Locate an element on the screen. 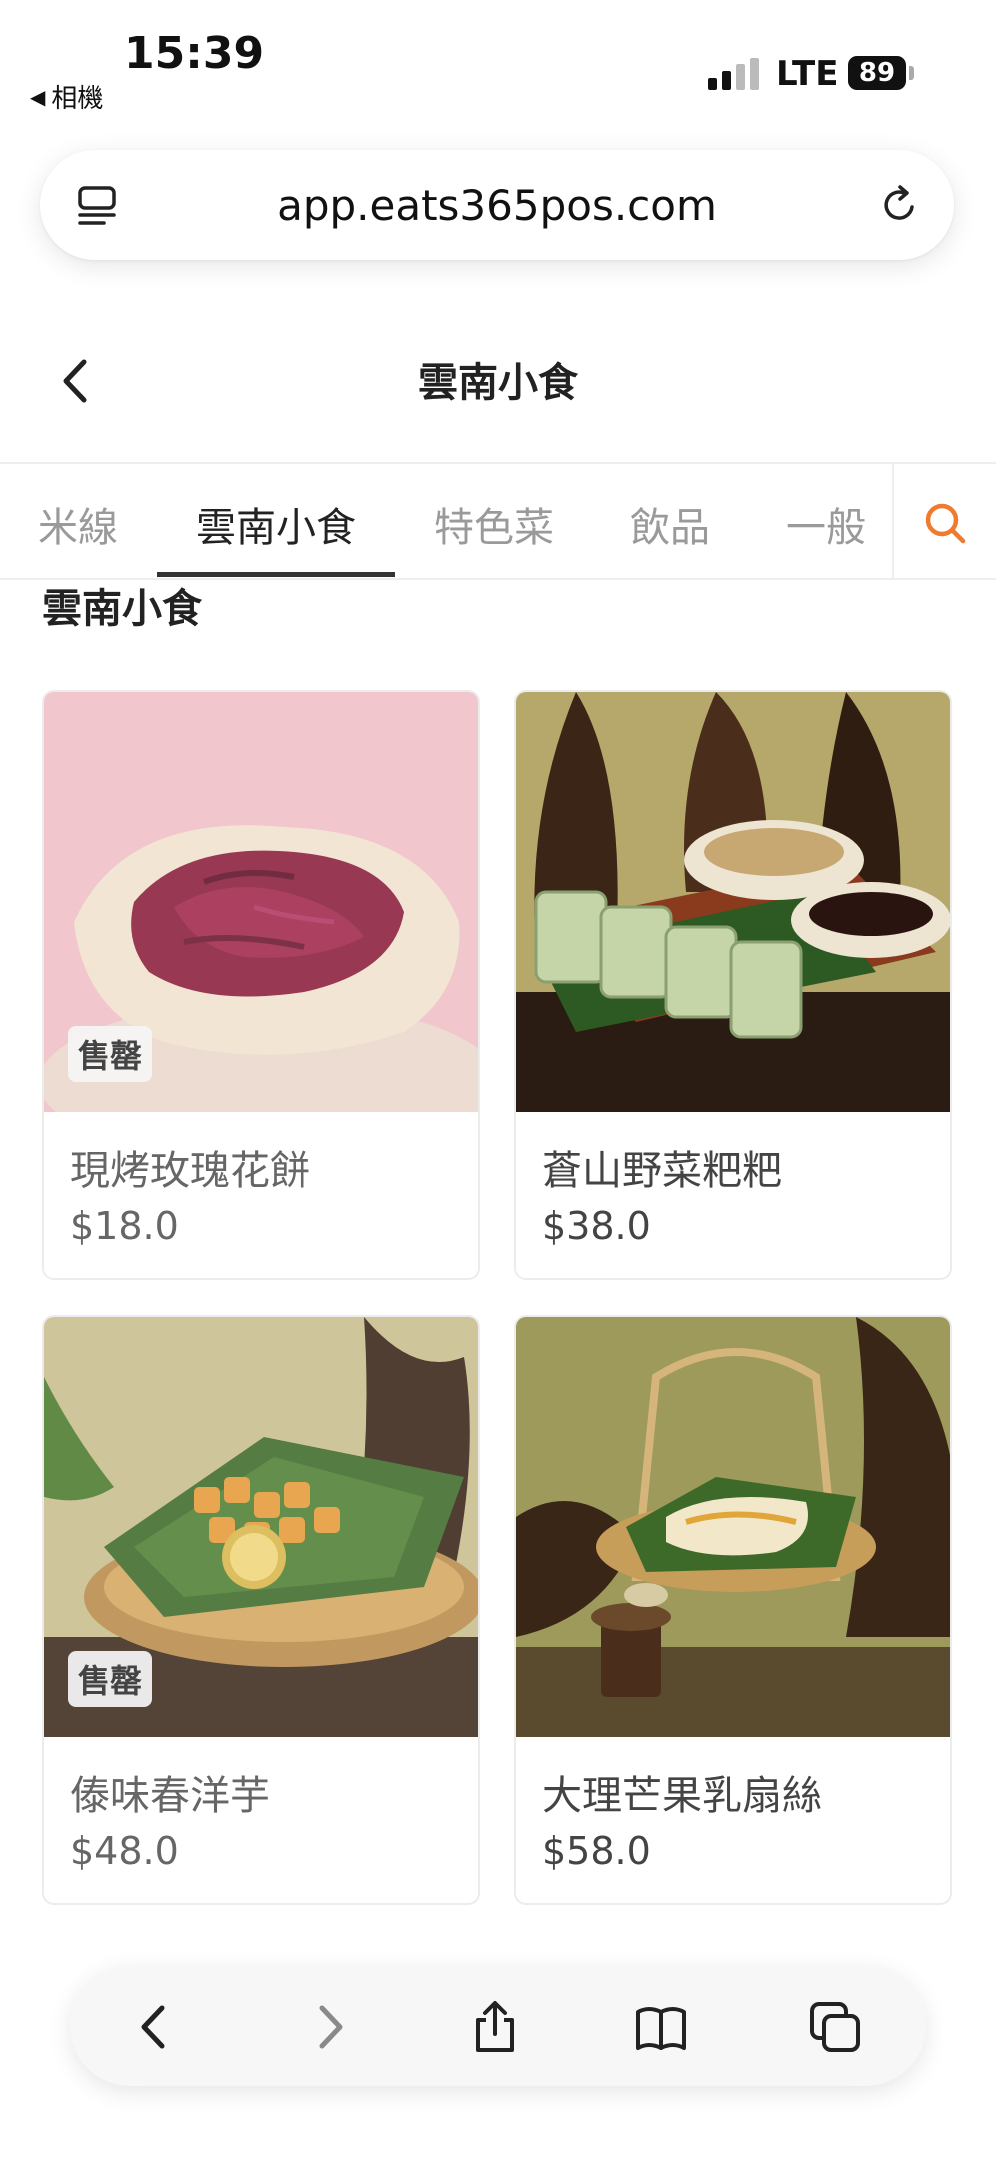  product-name: 蒼山野菜粑粑 is located at coordinates (662, 1171).